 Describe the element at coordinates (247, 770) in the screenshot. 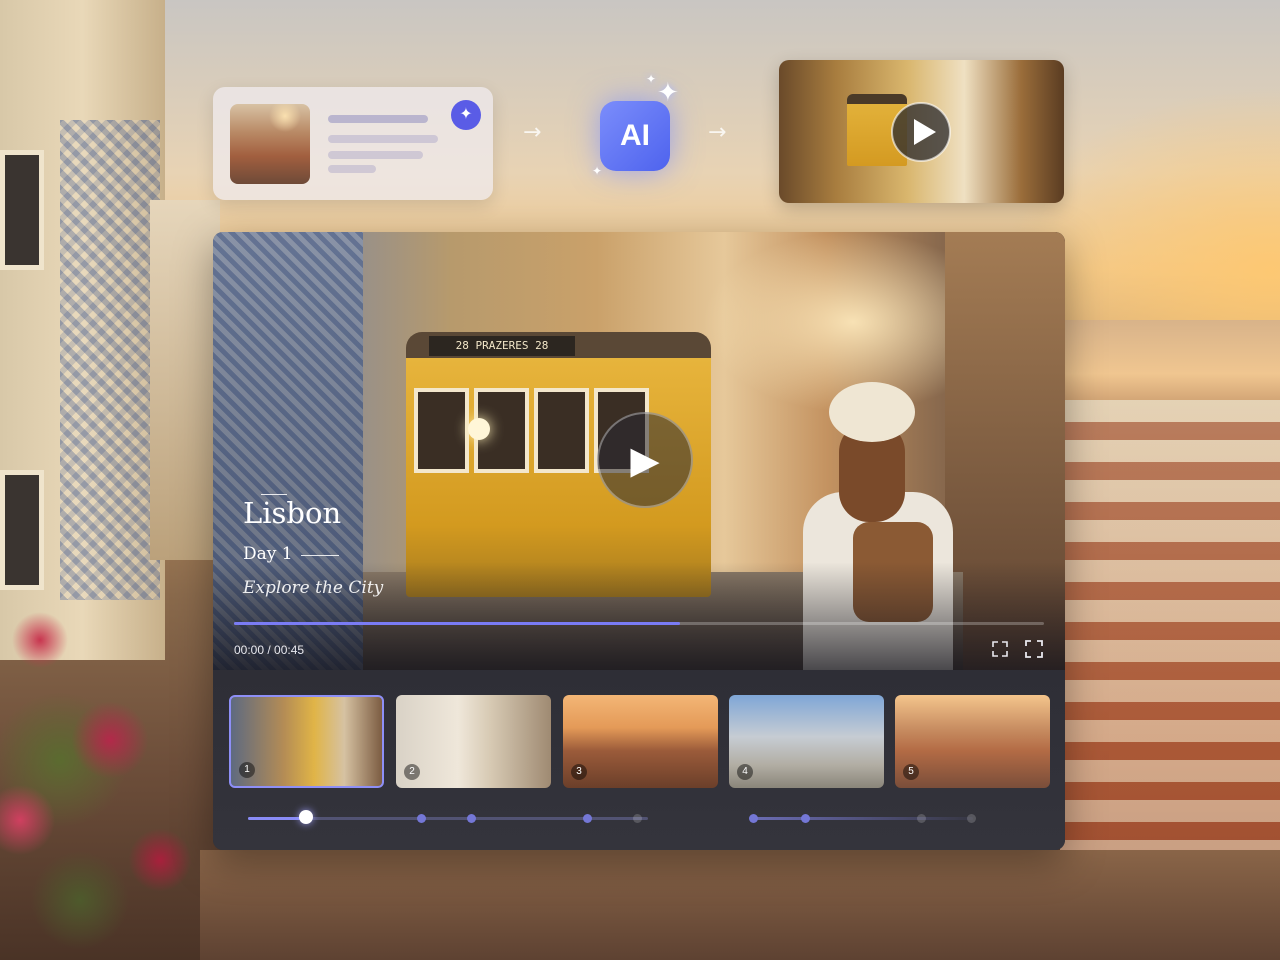

I see `clip-number: 1` at that location.